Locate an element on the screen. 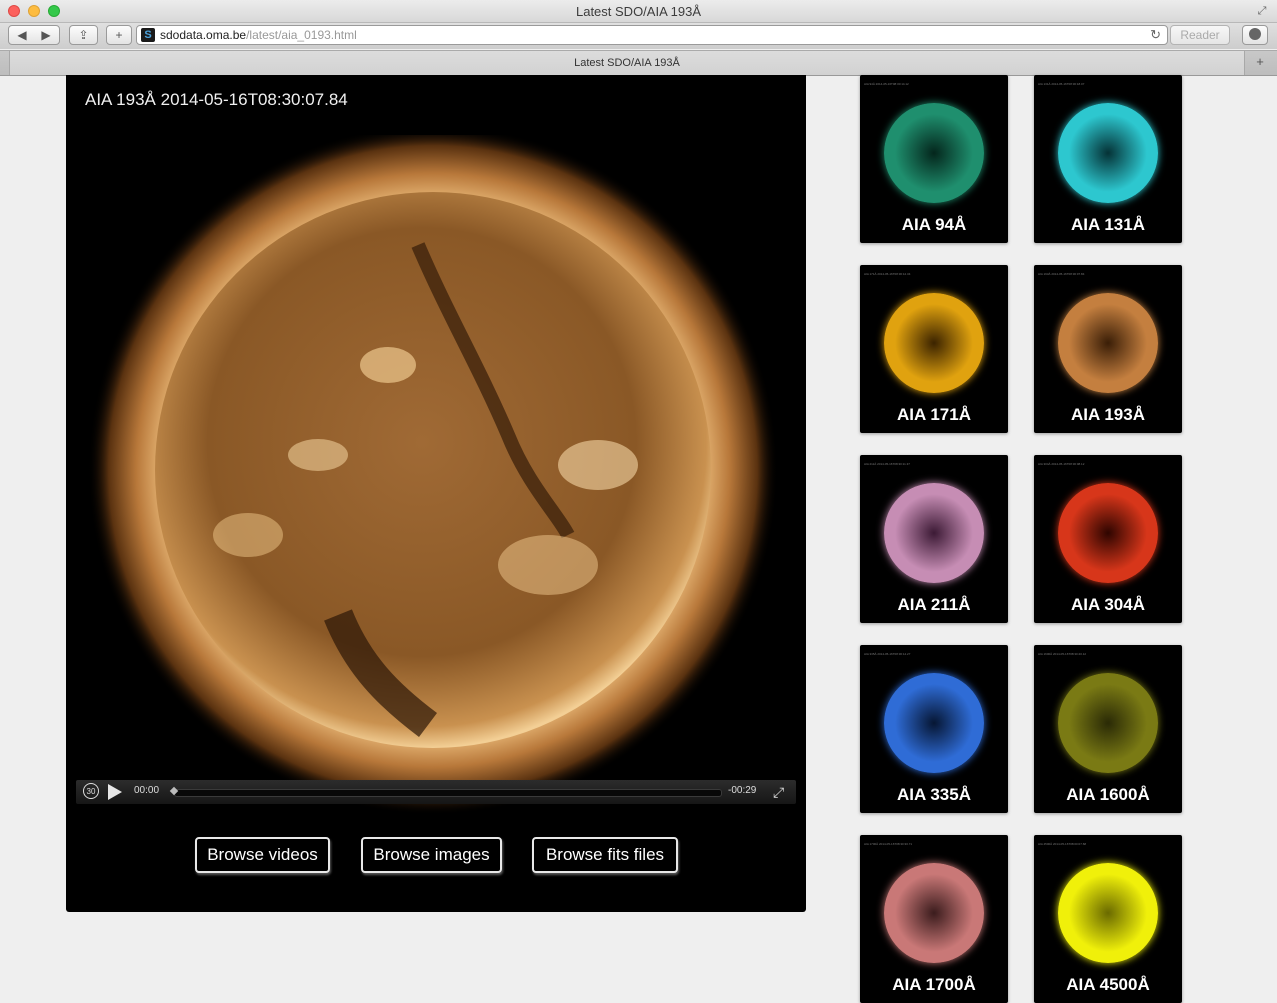 The width and height of the screenshot is (1277, 1003). play-icon is located at coordinates (115, 792).